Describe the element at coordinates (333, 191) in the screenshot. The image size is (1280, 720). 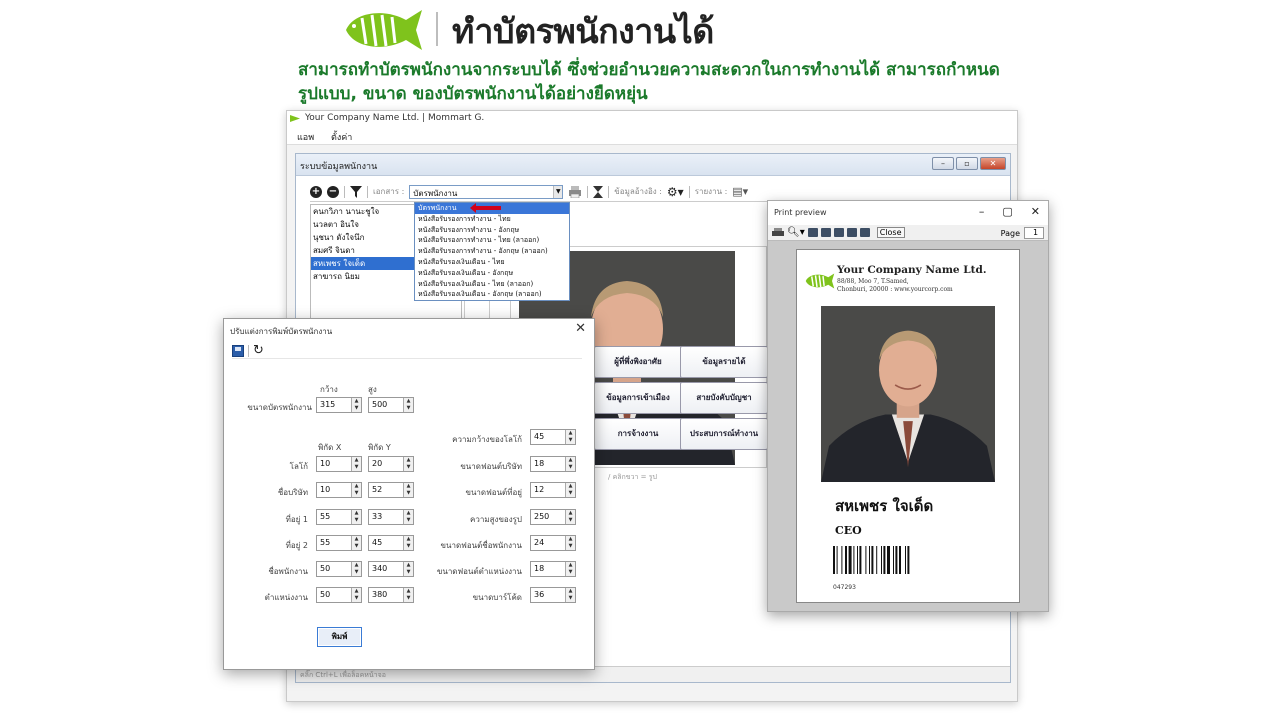
I see `remove-icon: −` at that location.